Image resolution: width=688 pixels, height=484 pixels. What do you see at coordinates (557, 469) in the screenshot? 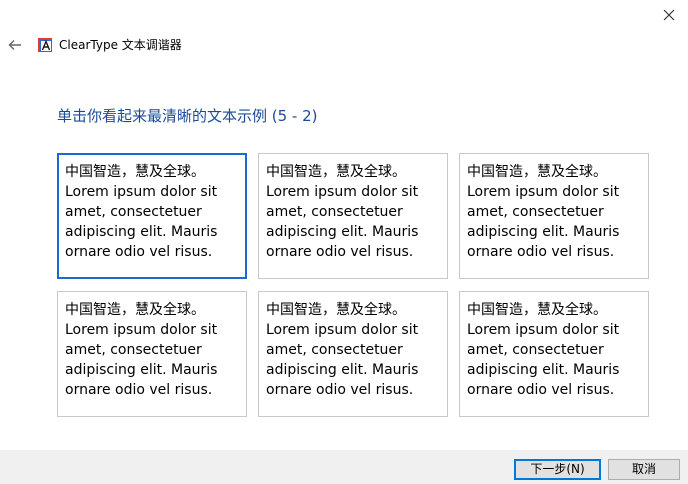
I see `next-button: 下一步(N)` at bounding box center [557, 469].